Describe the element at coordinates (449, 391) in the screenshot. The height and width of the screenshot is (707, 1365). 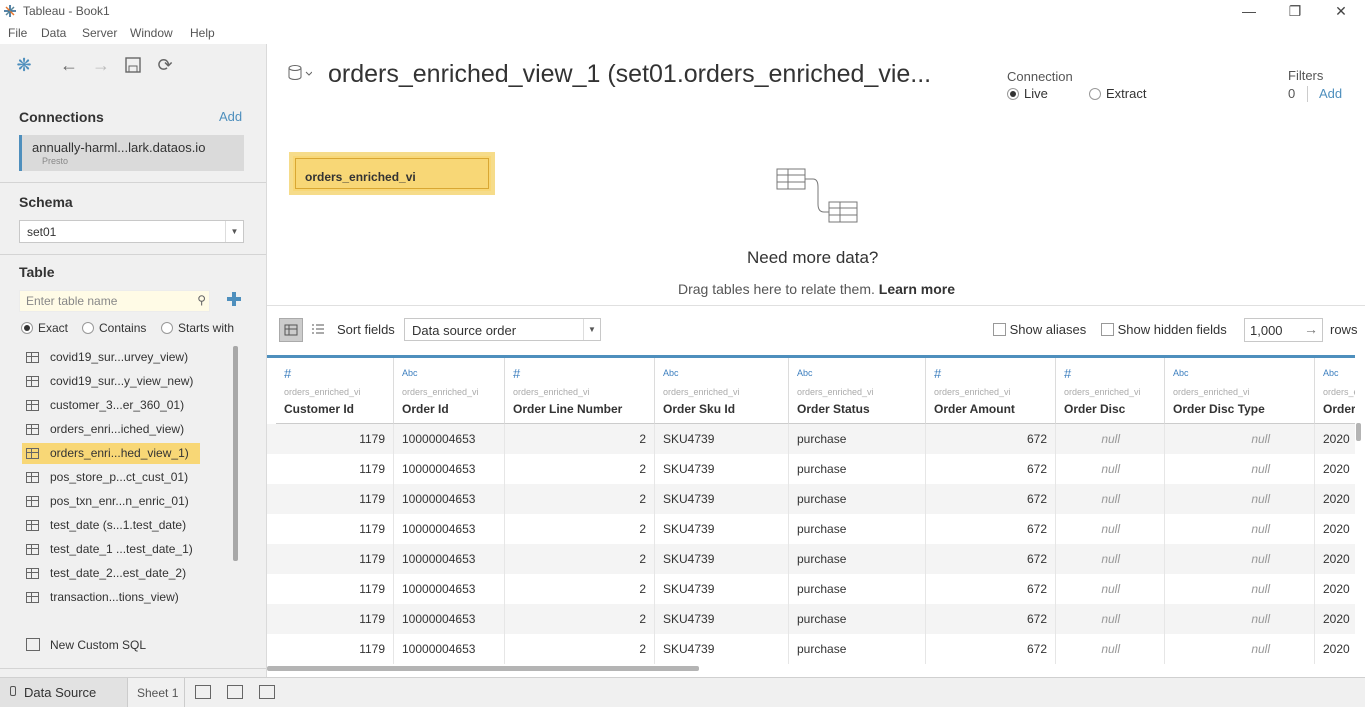
I see `column-header: Abc orders_enriched_vi Order Id` at that location.